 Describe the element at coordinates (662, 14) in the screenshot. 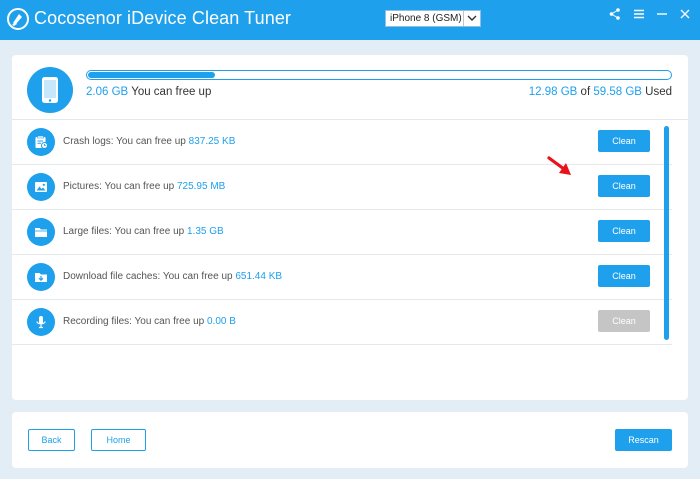

I see `minimize-icon` at that location.